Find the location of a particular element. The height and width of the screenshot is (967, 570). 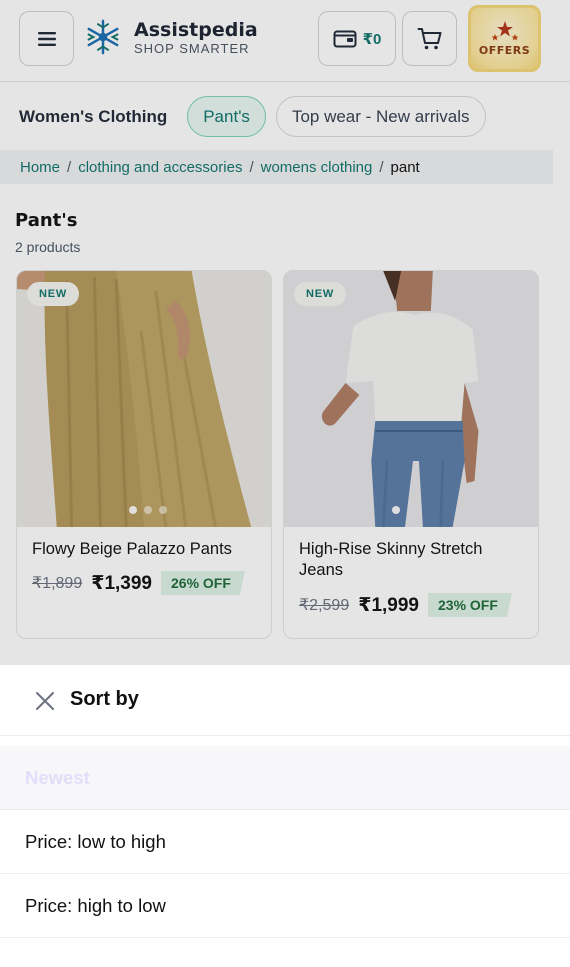

close-icon is located at coordinates (45, 701).